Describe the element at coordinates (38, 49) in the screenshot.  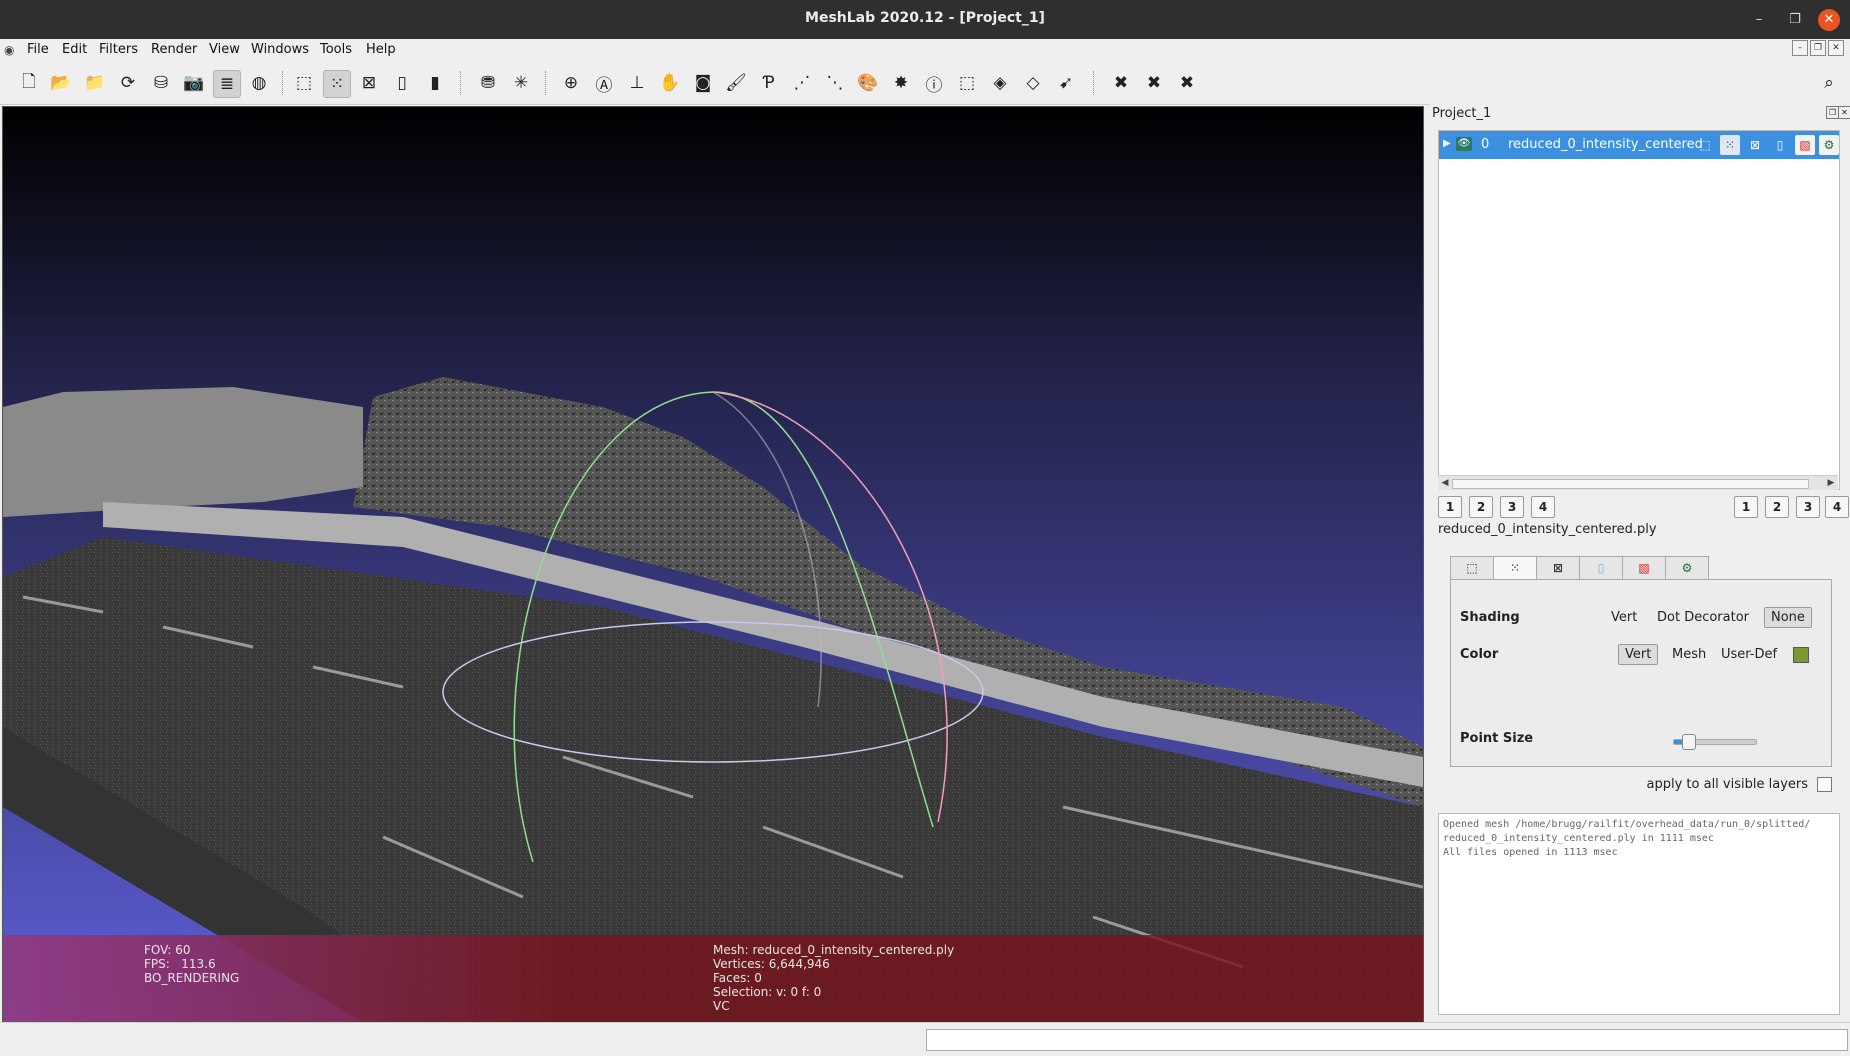
I see `menu-file: File` at that location.